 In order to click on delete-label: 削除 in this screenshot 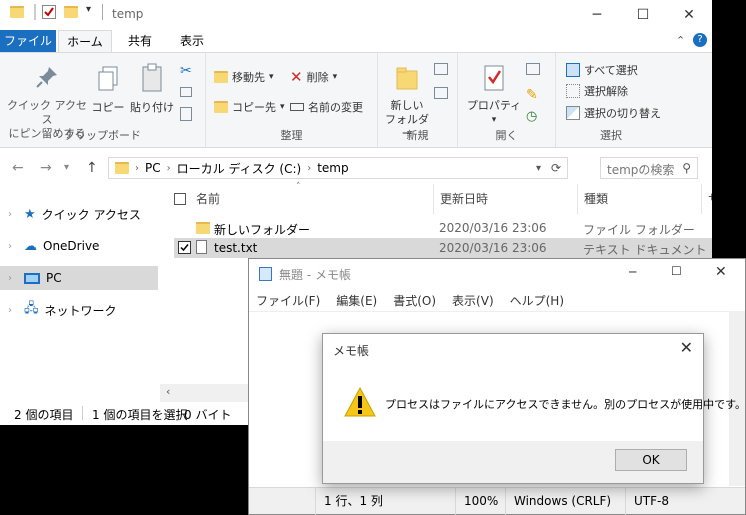, I will do `click(317, 77)`.